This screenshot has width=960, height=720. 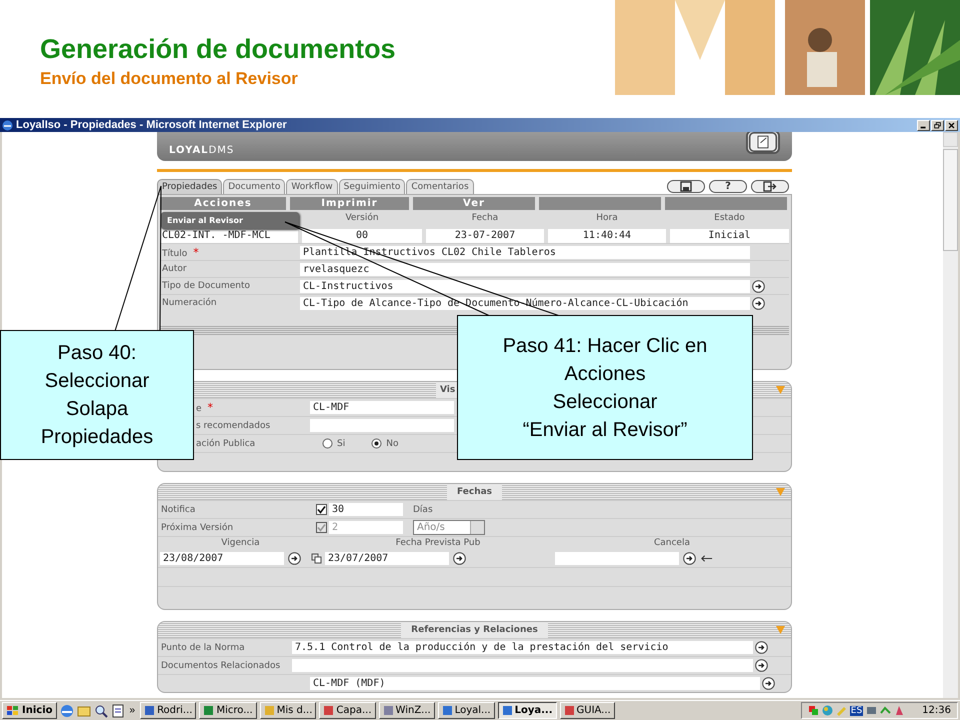 What do you see at coordinates (240, 543) in the screenshot?
I see `column-label: Vigencia` at bounding box center [240, 543].